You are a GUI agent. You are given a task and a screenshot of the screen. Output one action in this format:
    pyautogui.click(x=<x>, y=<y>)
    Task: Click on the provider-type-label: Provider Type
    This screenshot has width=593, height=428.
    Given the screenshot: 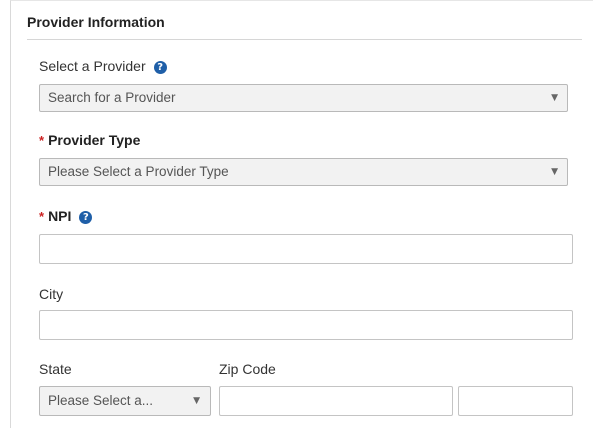 What is the action you would take?
    pyautogui.click(x=94, y=140)
    